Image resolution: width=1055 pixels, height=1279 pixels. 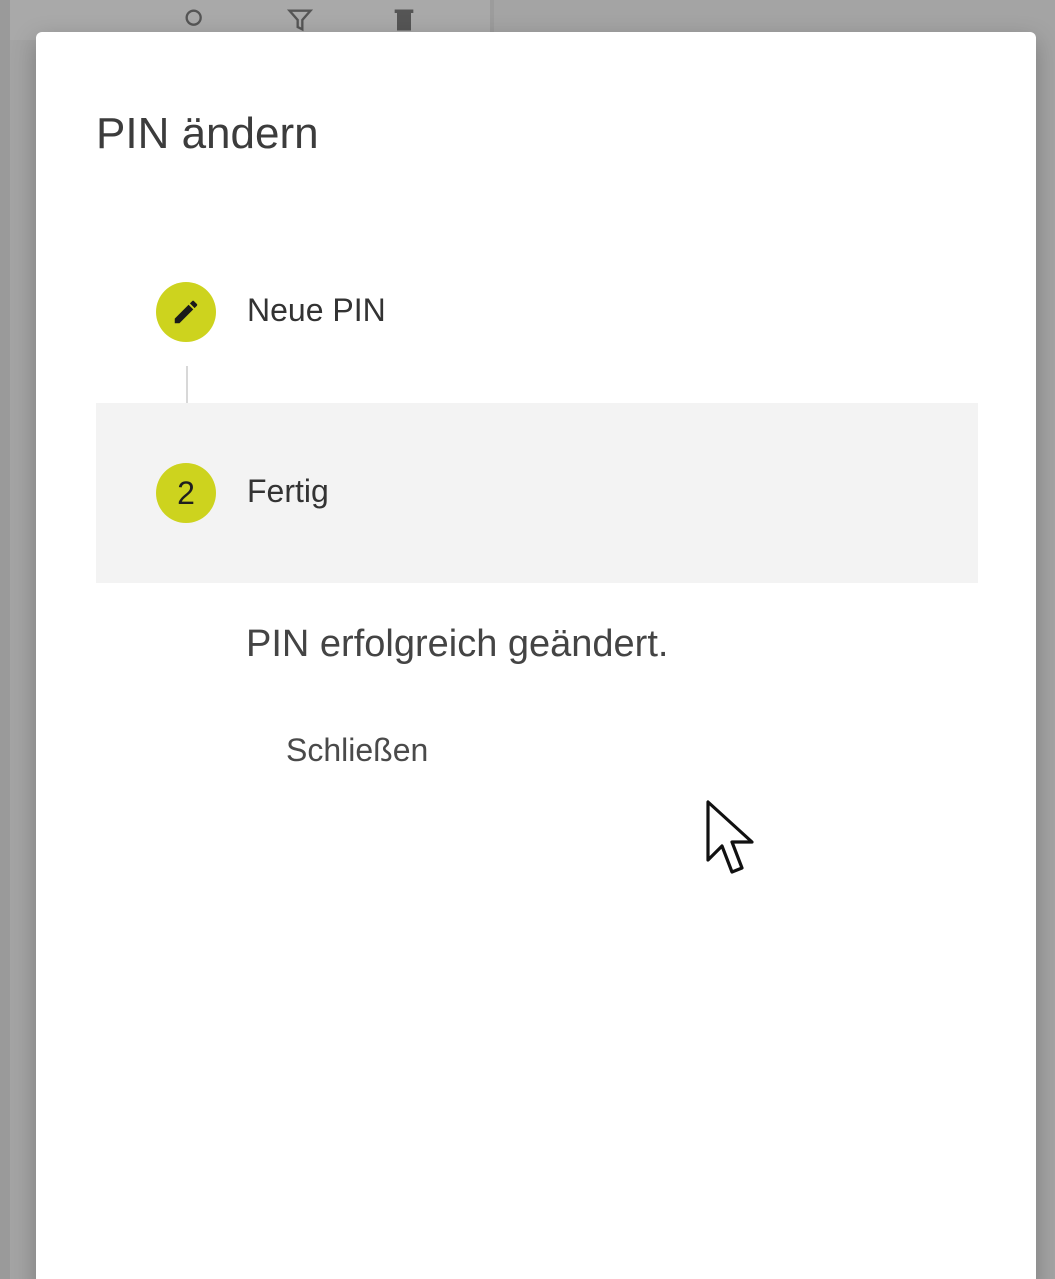 I want to click on trash-icon, so click(x=404, y=20).